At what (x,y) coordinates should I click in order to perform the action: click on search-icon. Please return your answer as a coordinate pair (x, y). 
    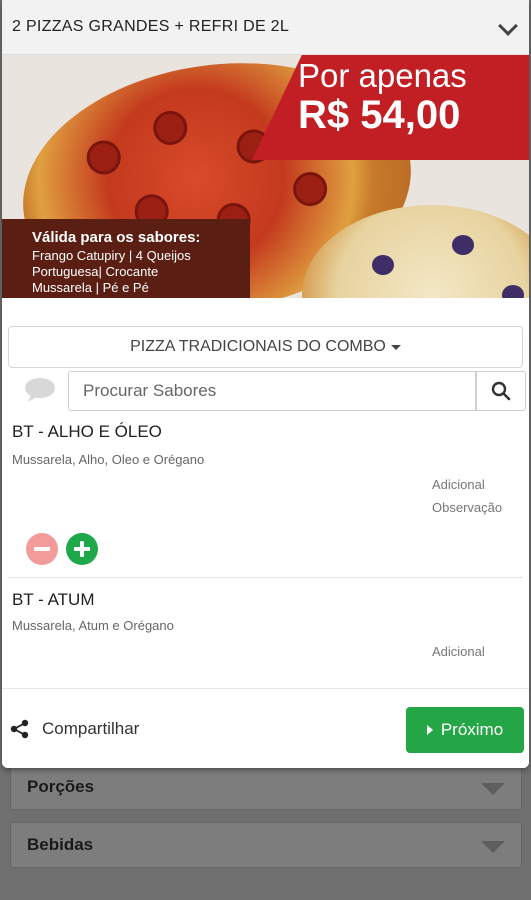
    Looking at the image, I should click on (501, 391).